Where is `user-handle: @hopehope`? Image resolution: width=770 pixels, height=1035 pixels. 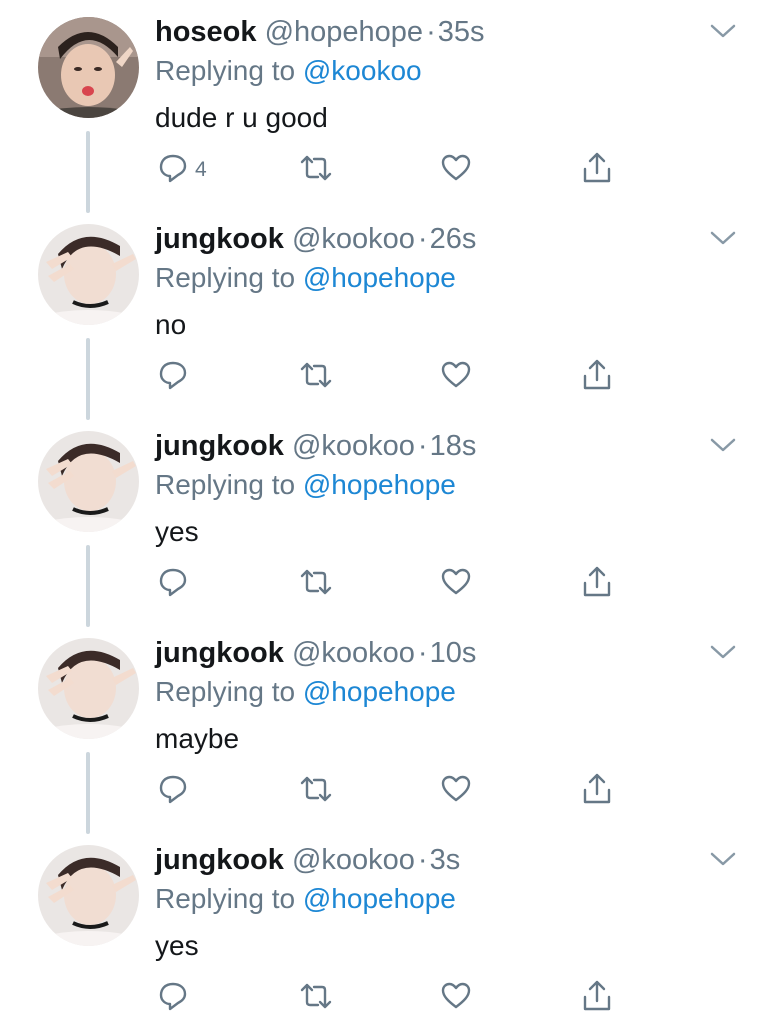 user-handle: @hopehope is located at coordinates (344, 32).